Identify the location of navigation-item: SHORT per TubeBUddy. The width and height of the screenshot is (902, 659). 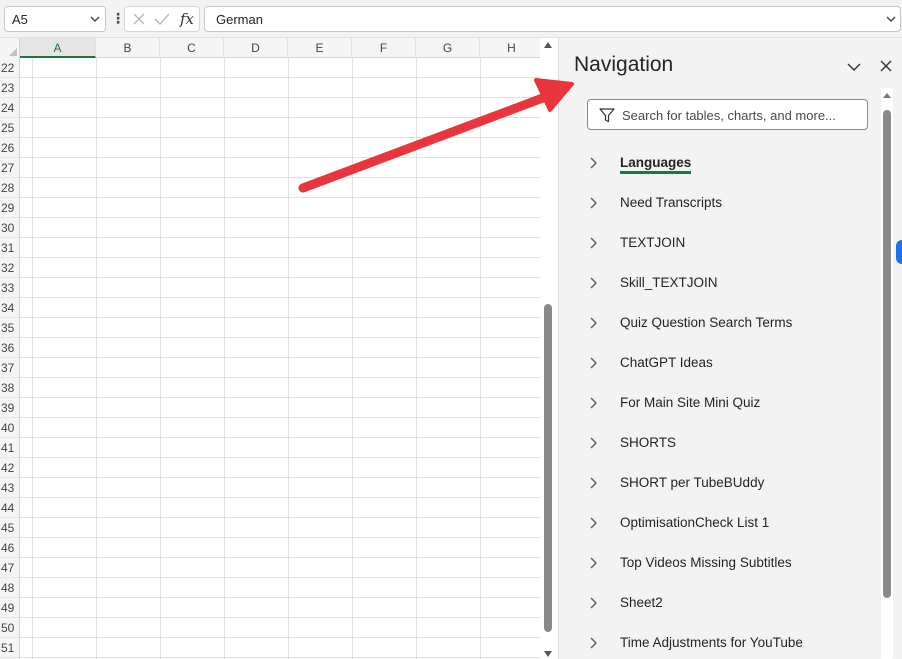
(718, 484).